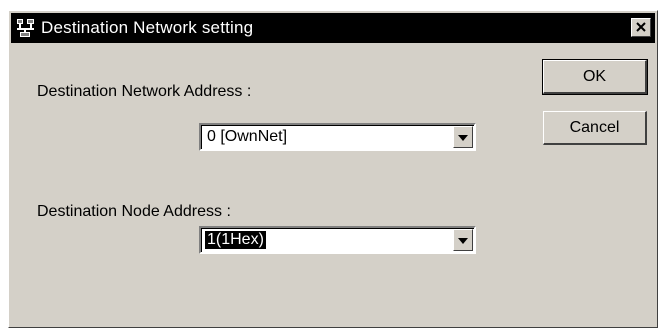 The image size is (664, 335). Describe the element at coordinates (235, 240) in the screenshot. I see `node-address-value: 1(1Hex)` at that location.